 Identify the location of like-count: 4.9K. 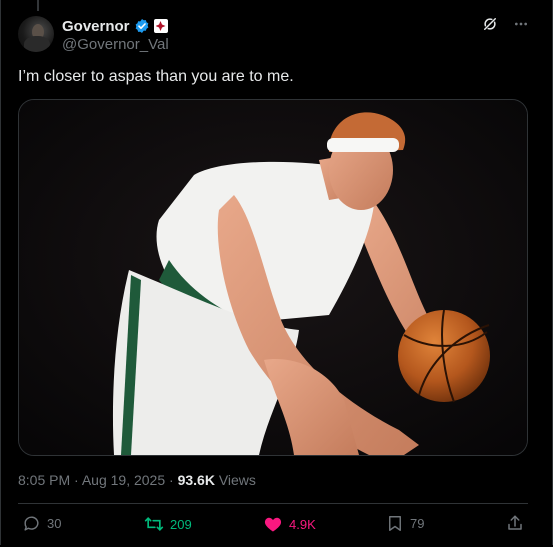
(302, 524).